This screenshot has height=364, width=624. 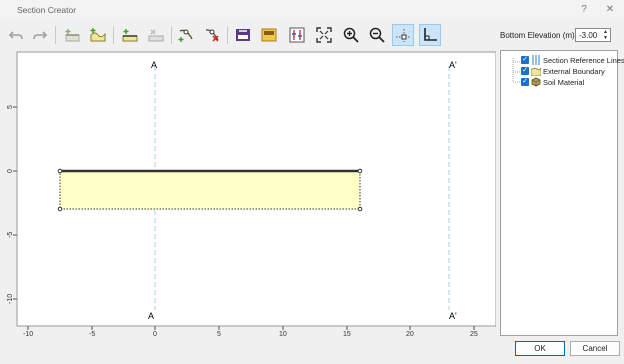 I want to click on add-boundary-button, so click(x=98, y=35).